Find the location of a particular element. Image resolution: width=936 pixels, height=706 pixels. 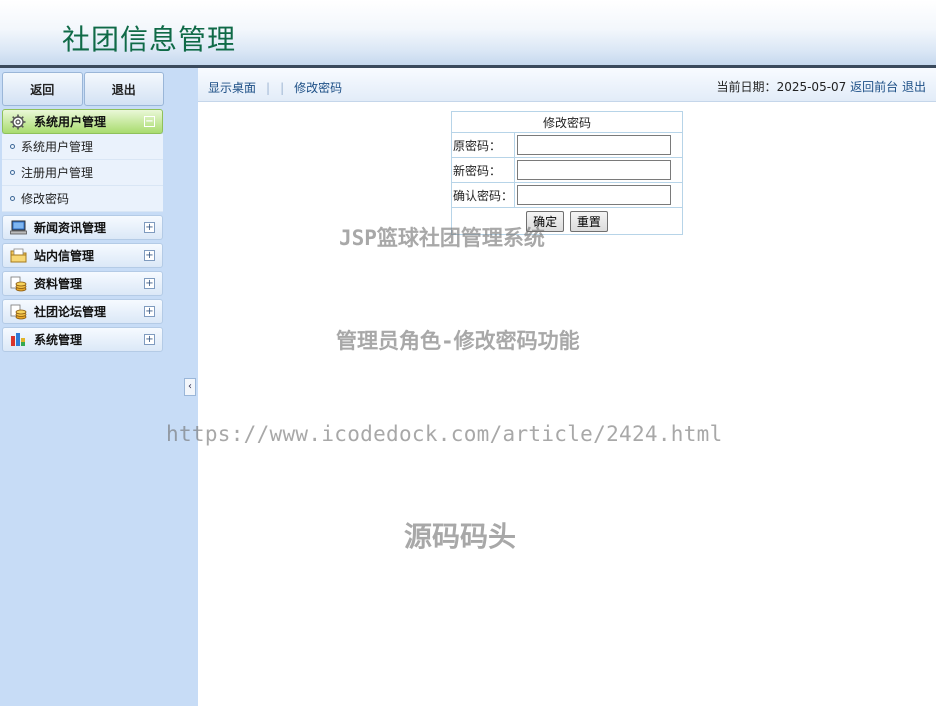

new-password-label: 新密码： is located at coordinates (483, 170).